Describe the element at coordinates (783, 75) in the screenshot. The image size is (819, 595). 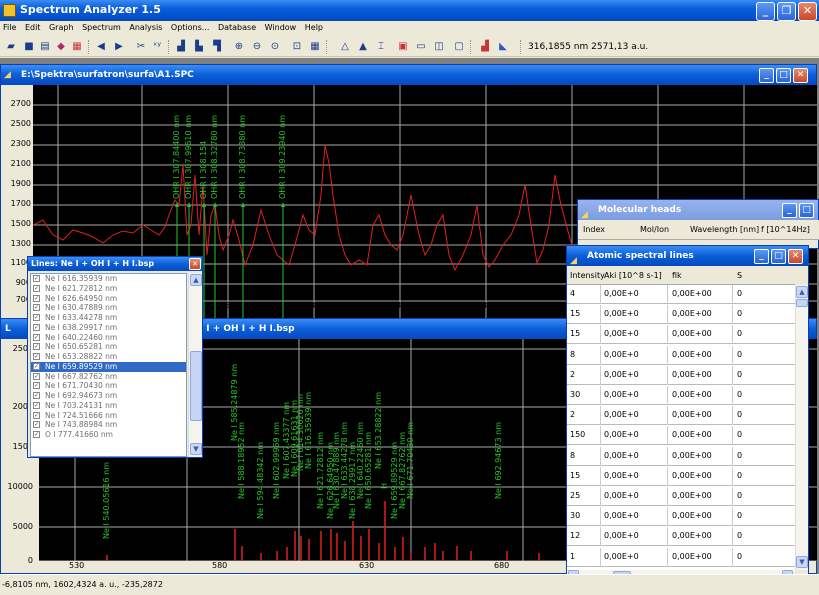
I see `spc-maximize-button: □` at that location.